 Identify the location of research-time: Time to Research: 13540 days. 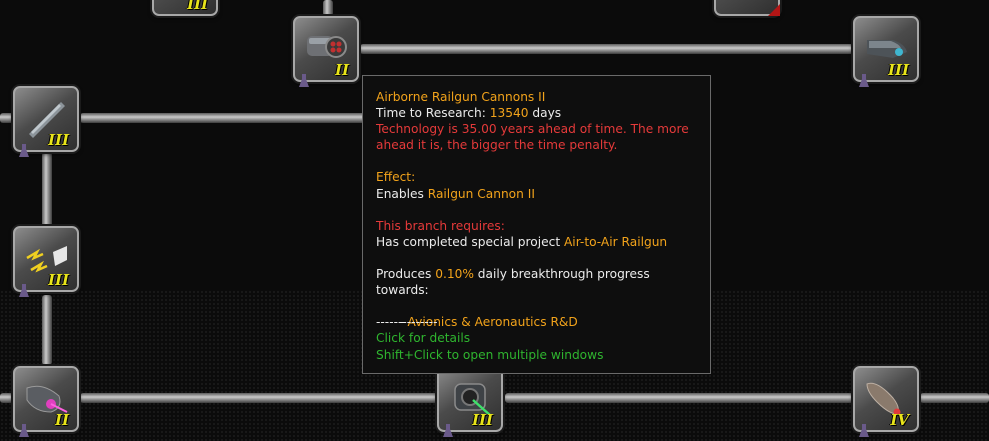
(536, 113).